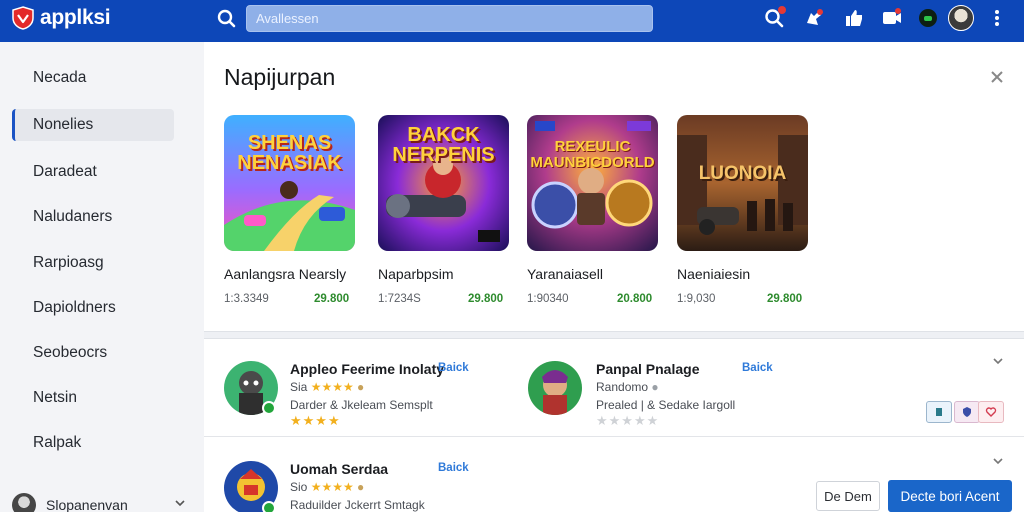  I want to click on app-name: Uomah Serdaa, so click(339, 469).